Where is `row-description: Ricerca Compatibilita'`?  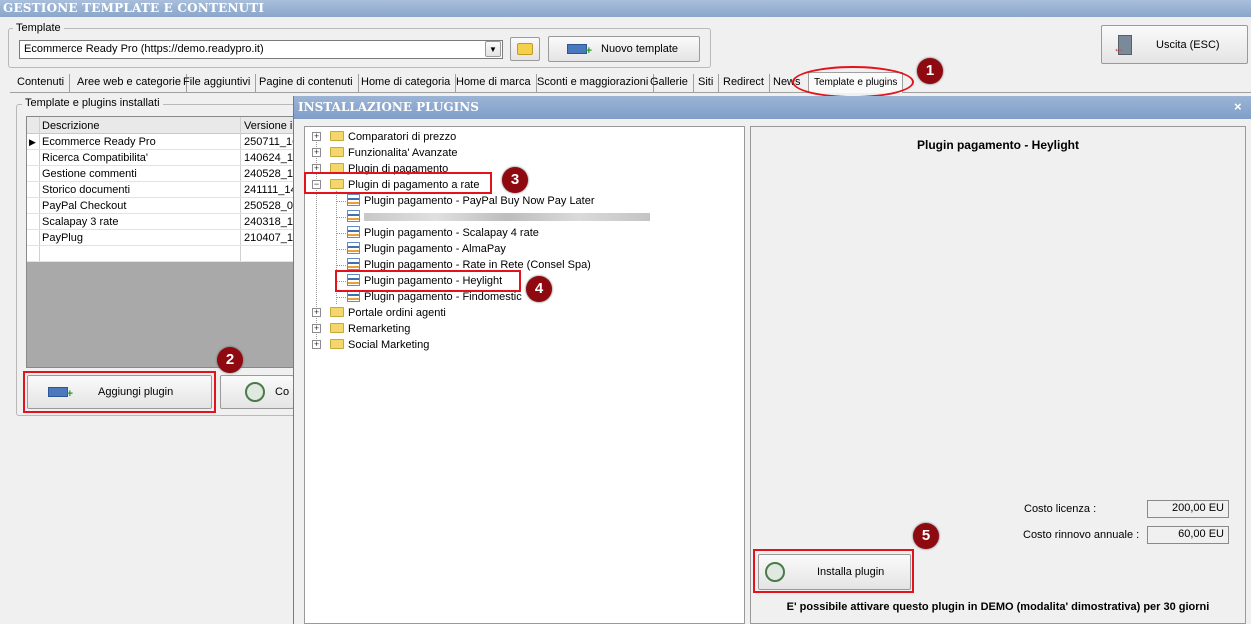 row-description: Ricerca Compatibilita' is located at coordinates (95, 158).